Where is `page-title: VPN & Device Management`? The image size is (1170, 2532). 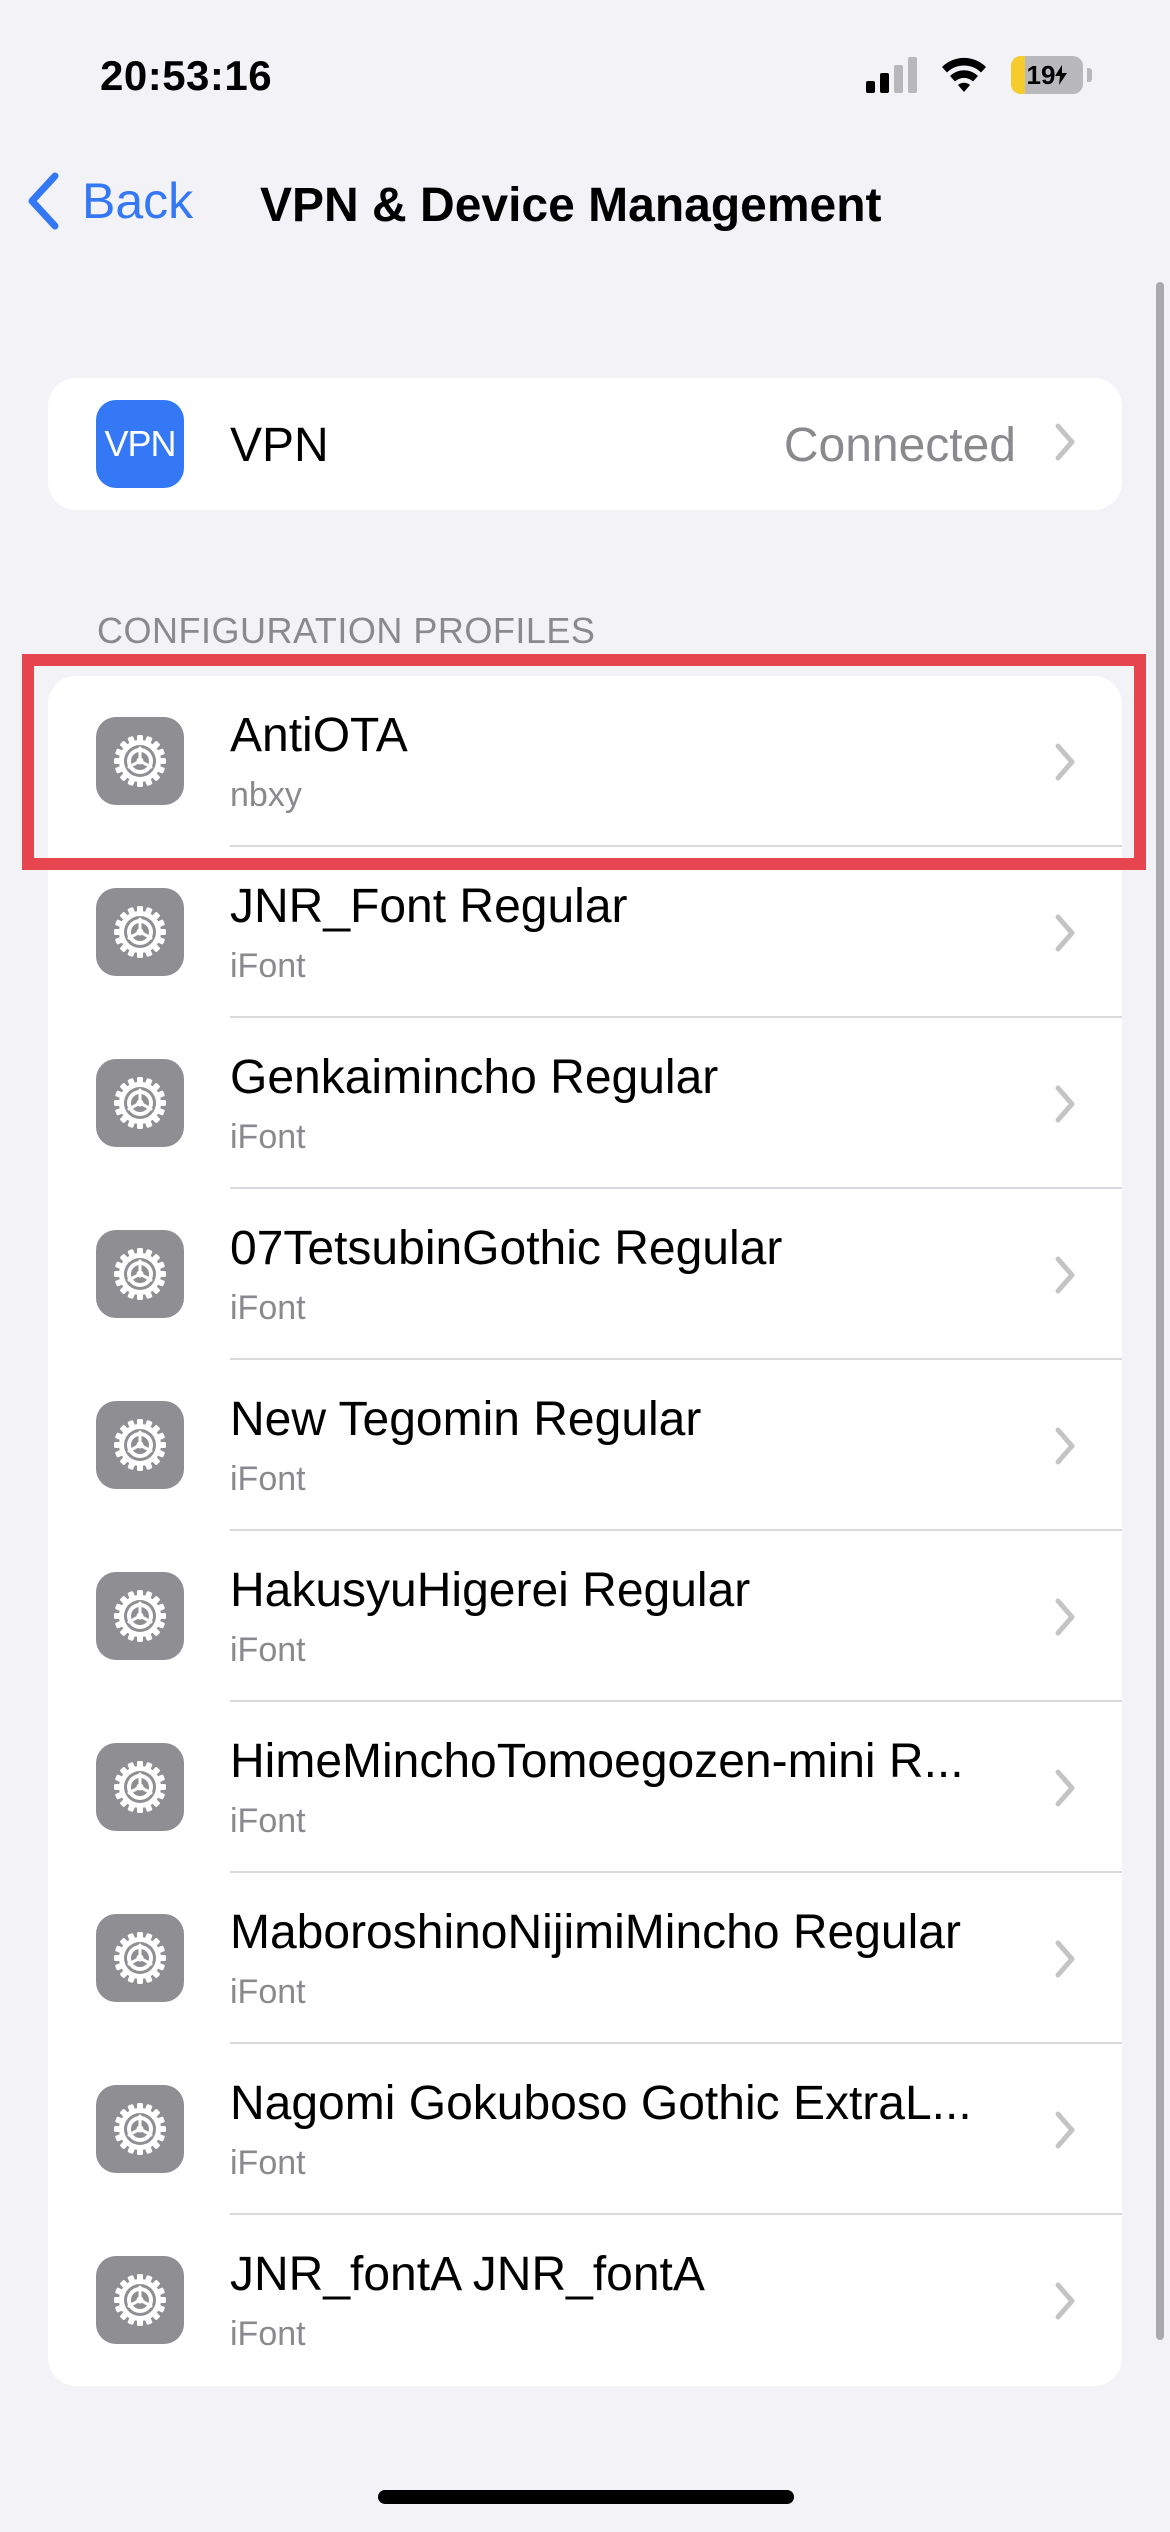
page-title: VPN & Device Management is located at coordinates (571, 205).